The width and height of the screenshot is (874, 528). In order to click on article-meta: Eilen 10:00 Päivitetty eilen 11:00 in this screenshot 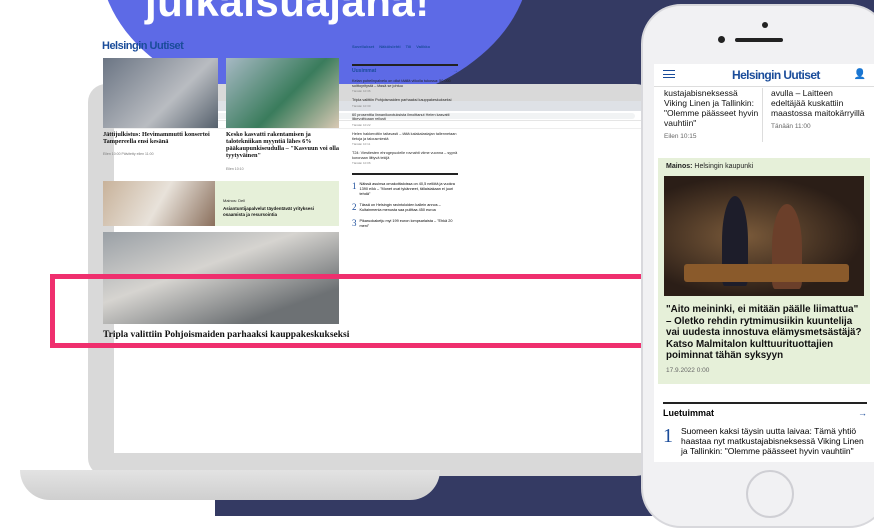, I will do `click(128, 154)`.